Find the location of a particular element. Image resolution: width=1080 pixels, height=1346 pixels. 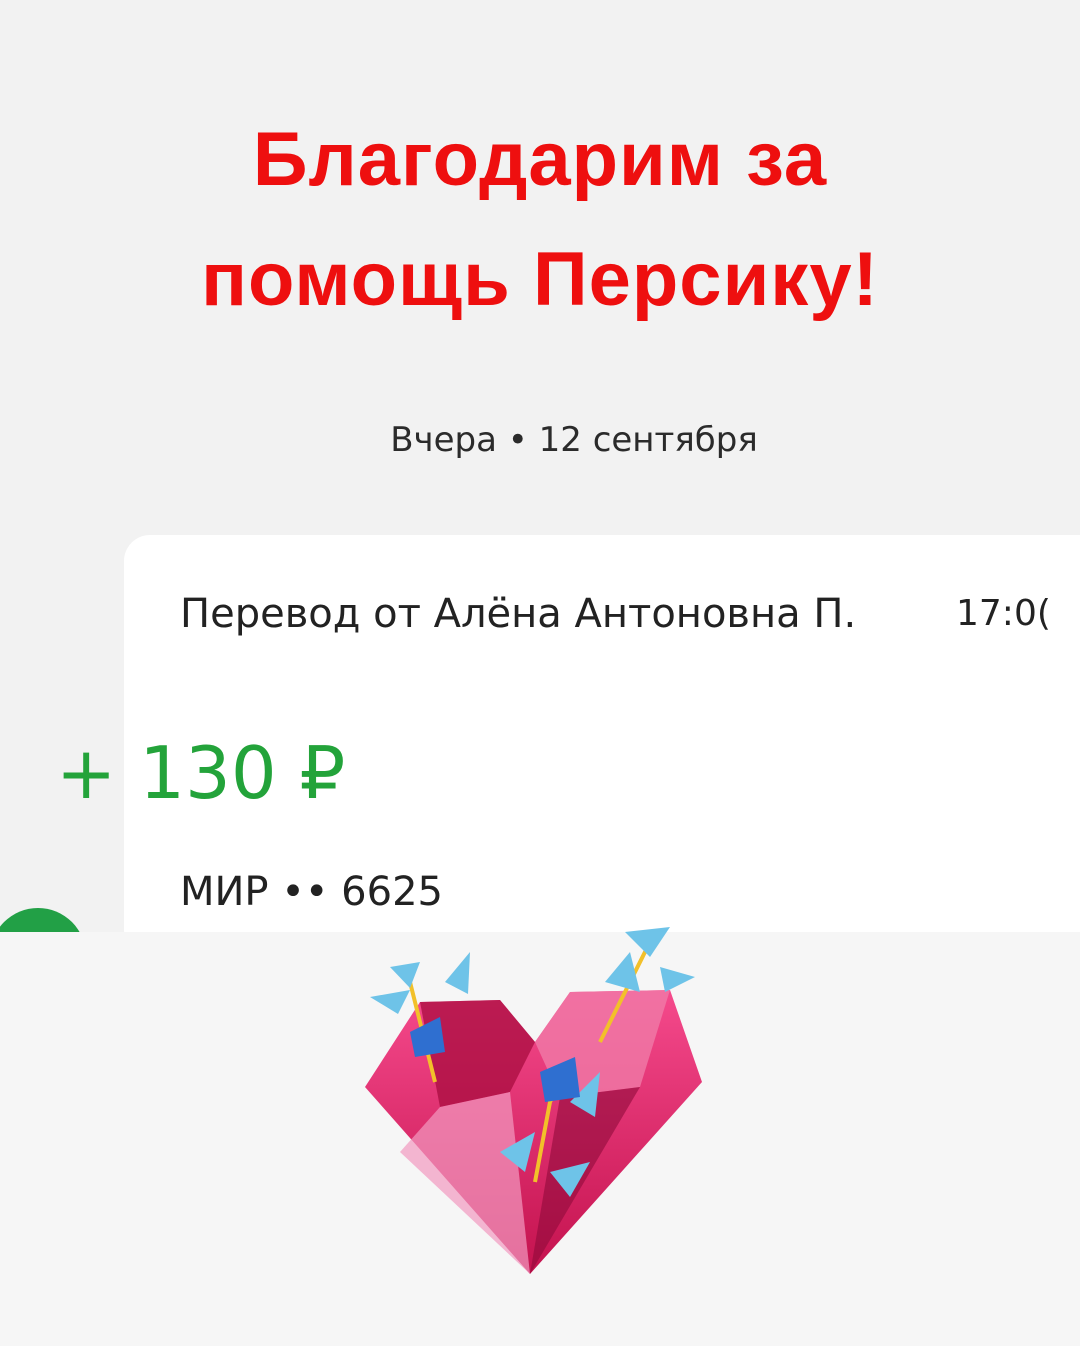

transaction-title: Перевод от Алёна Антоновна П. is located at coordinates (518, 614).